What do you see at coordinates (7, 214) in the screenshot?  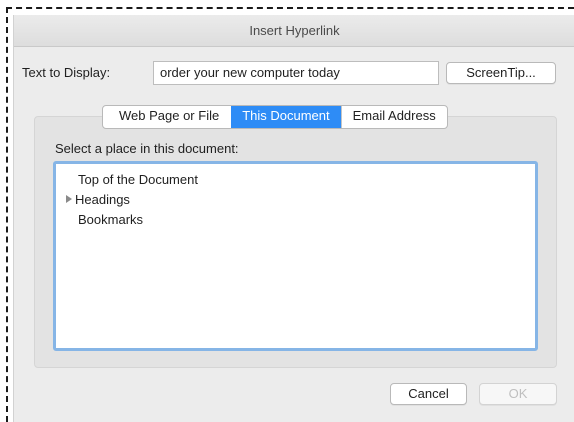 I see `selection-border-left` at bounding box center [7, 214].